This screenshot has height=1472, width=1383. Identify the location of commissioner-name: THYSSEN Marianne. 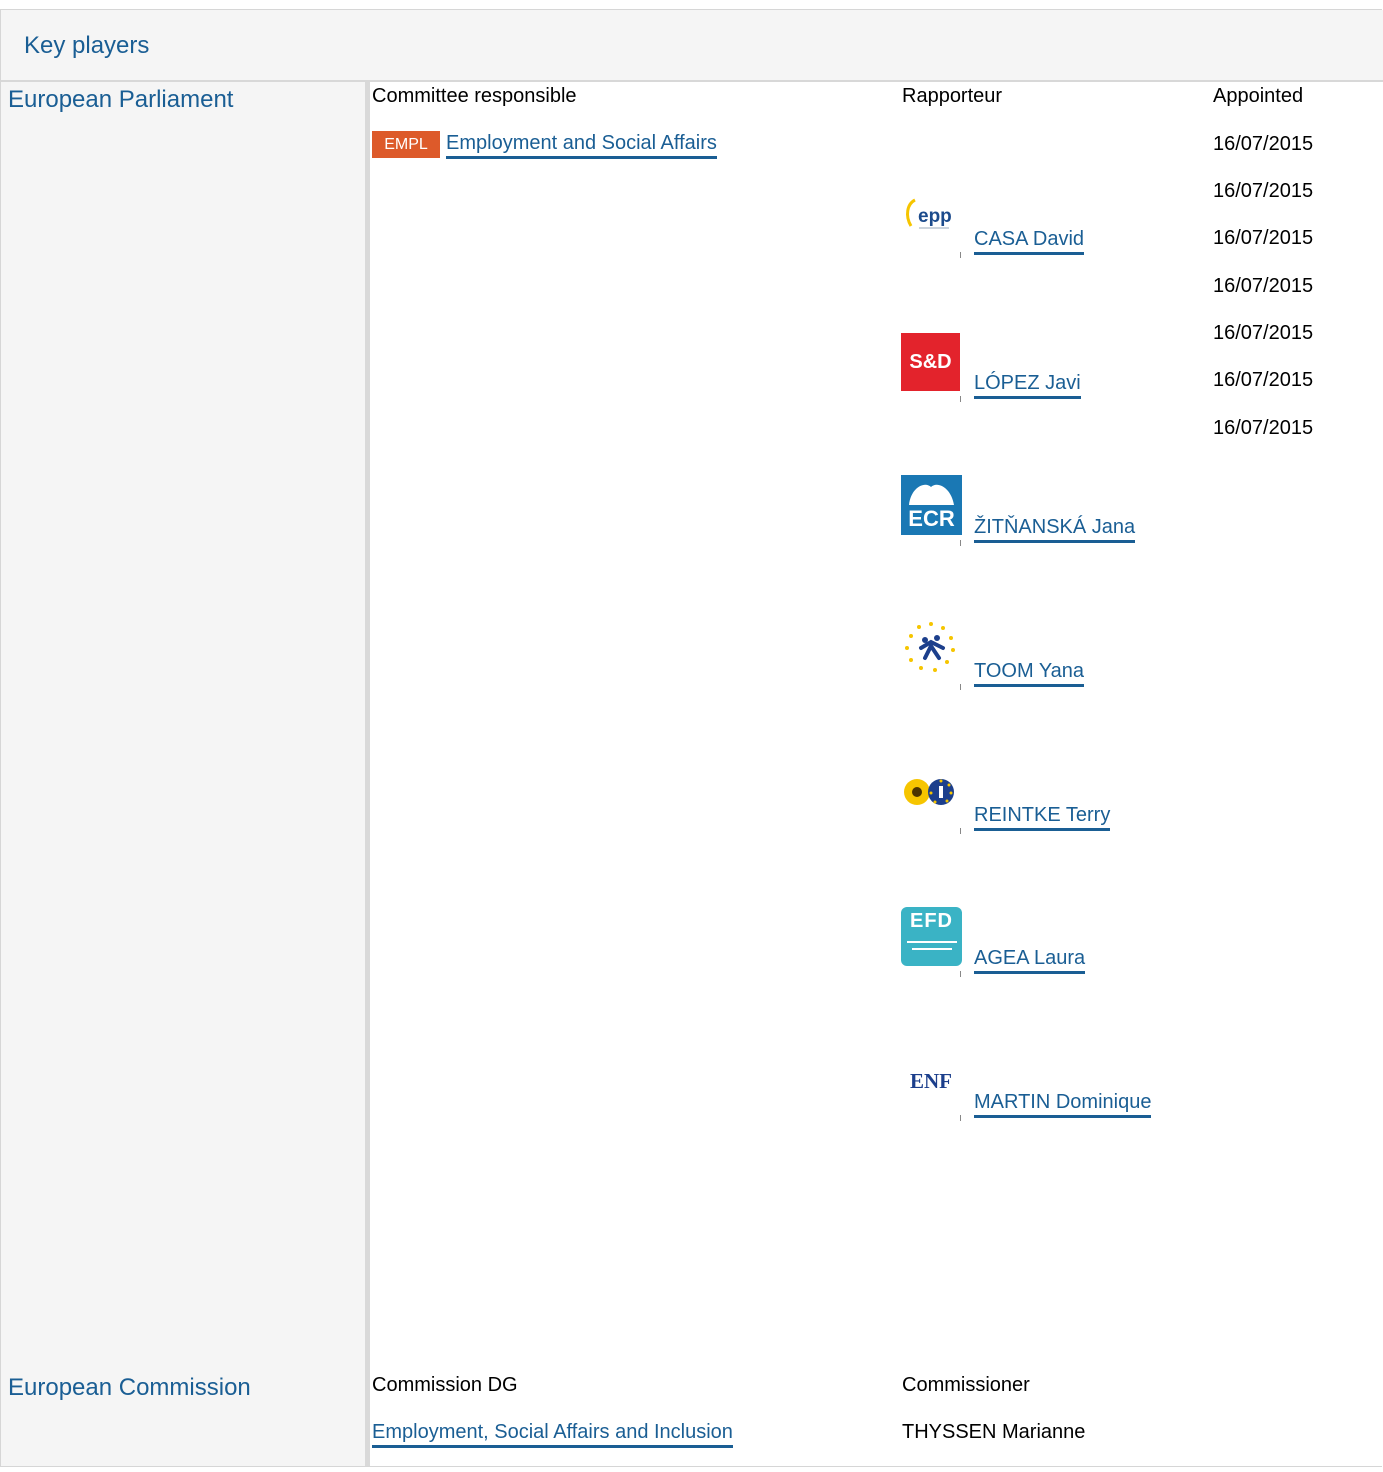
(994, 1432).